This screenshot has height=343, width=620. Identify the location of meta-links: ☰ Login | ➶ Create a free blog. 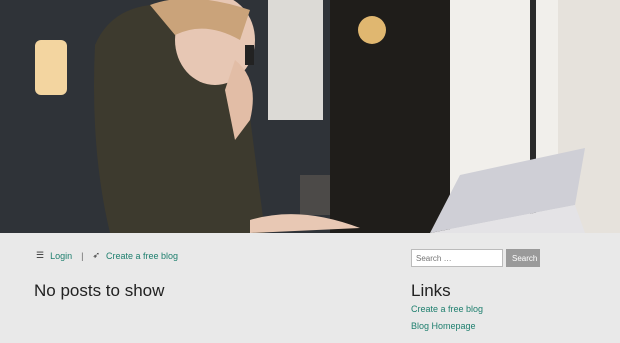
(107, 255).